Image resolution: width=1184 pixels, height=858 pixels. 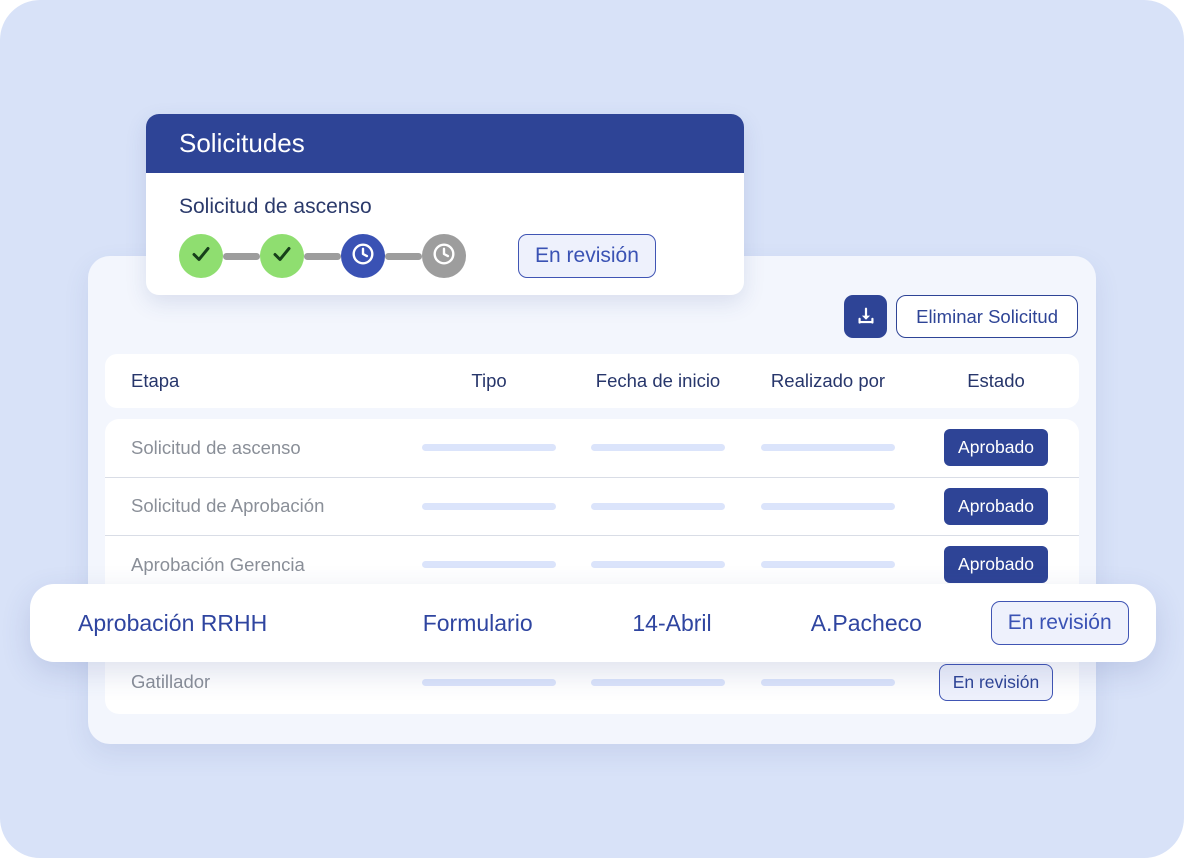 I want to click on solicitudes-card-body: Solicitud de ascenso En revisión, so click(x=445, y=225).